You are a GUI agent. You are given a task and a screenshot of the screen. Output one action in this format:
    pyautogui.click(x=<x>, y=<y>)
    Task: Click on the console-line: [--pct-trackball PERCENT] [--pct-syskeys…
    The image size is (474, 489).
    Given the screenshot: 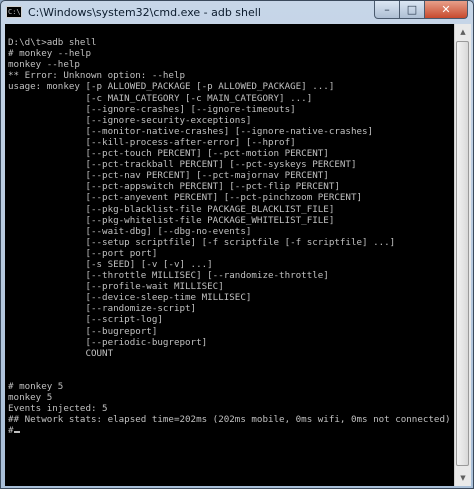 What is the action you would take?
    pyautogui.click(x=182, y=165)
    